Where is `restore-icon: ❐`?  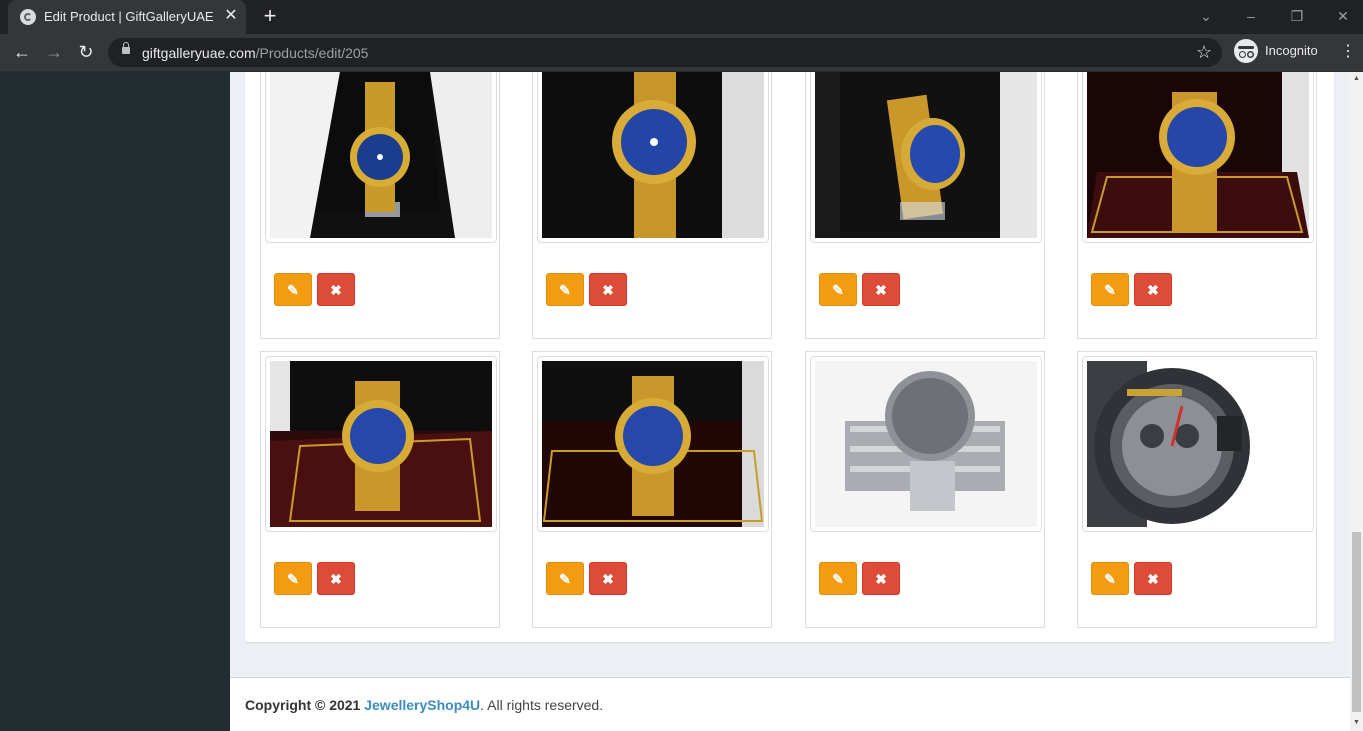
restore-icon: ❐ is located at coordinates (1297, 16).